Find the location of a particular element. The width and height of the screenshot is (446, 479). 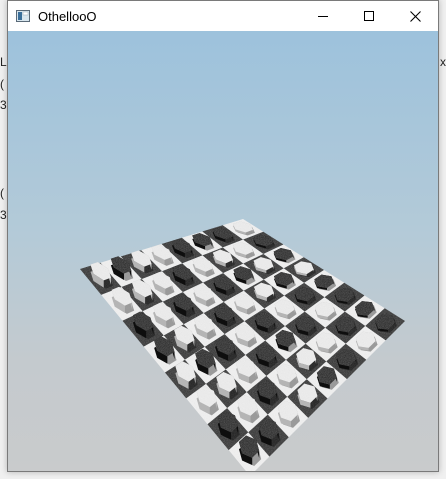

minimize-button is located at coordinates (323, 16).